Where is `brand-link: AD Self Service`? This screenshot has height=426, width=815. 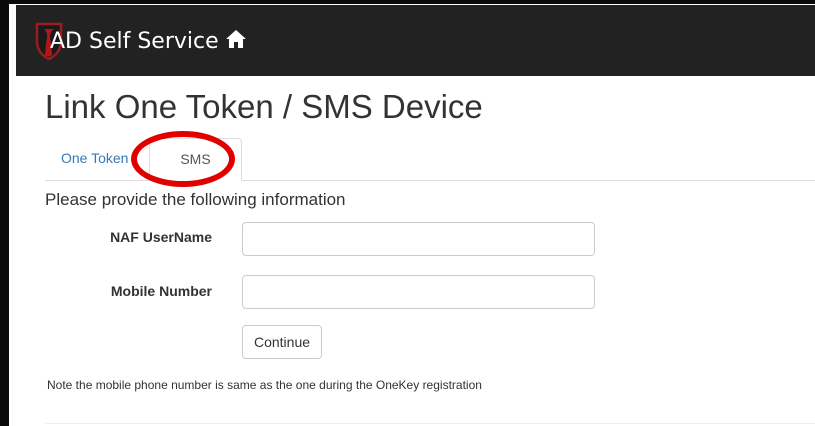 brand-link: AD Self Service is located at coordinates (140, 41).